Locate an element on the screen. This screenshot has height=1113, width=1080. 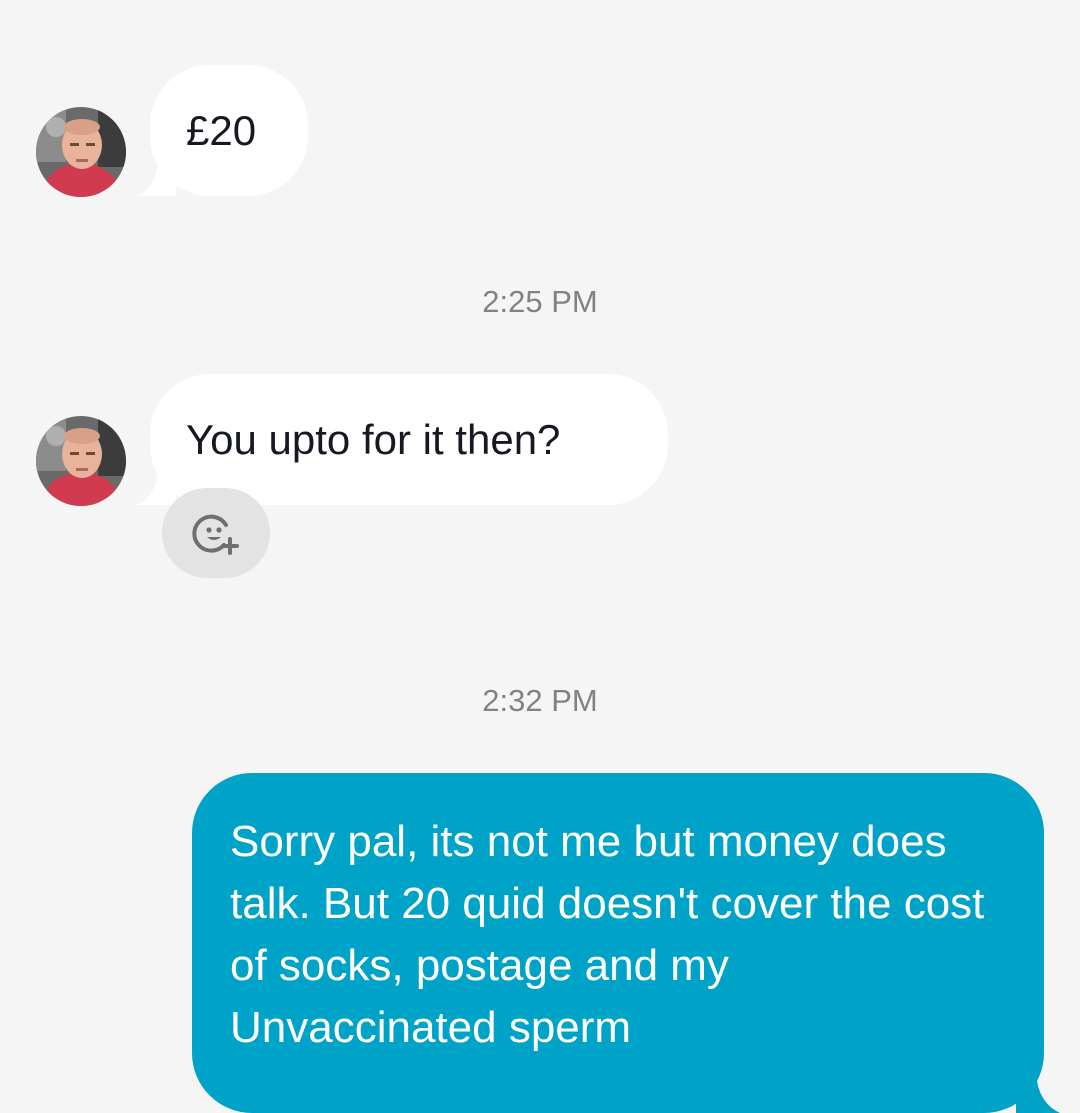
message-text: £20 is located at coordinates (221, 130).